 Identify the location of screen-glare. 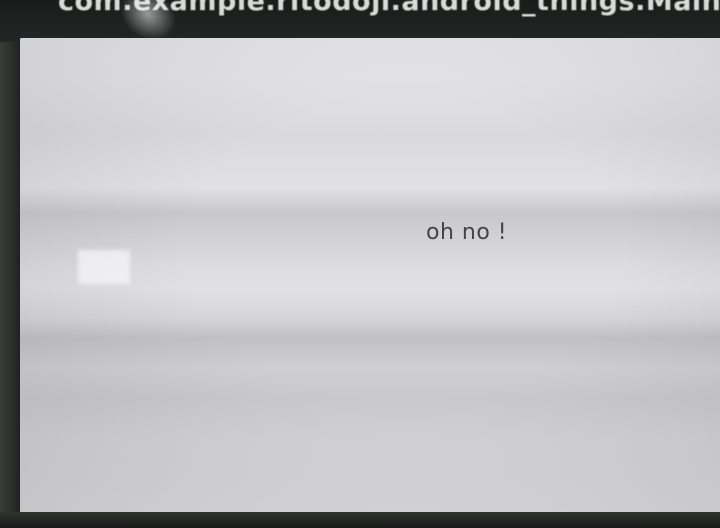
(148, 21).